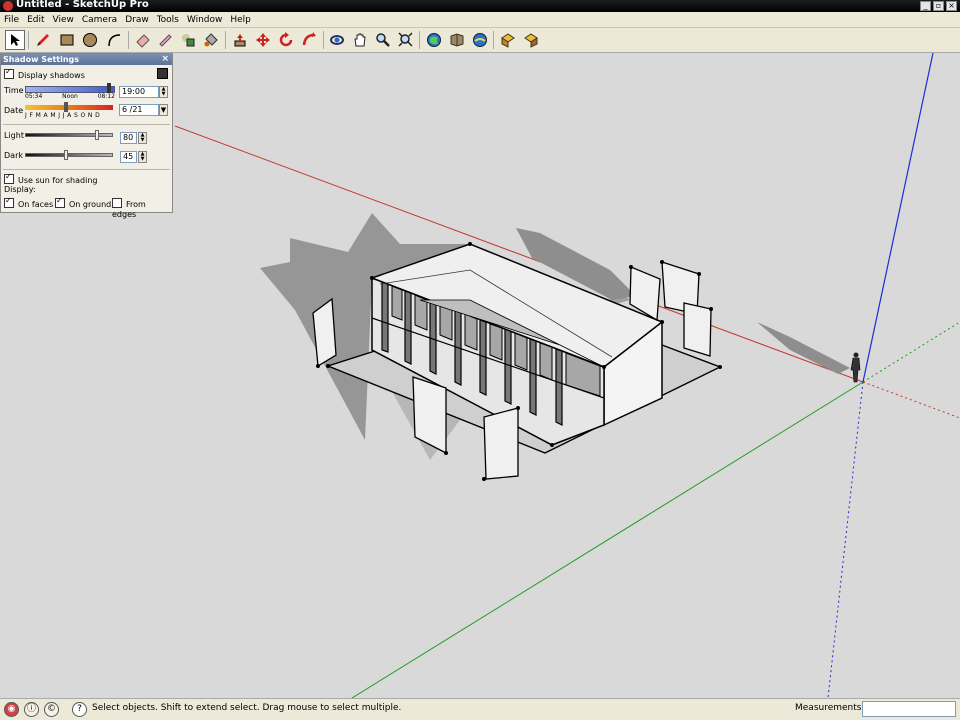 This screenshot has height=720, width=960. Describe the element at coordinates (82, 5) in the screenshot. I see `window-title: Untitled - SketchUp Pro` at that location.